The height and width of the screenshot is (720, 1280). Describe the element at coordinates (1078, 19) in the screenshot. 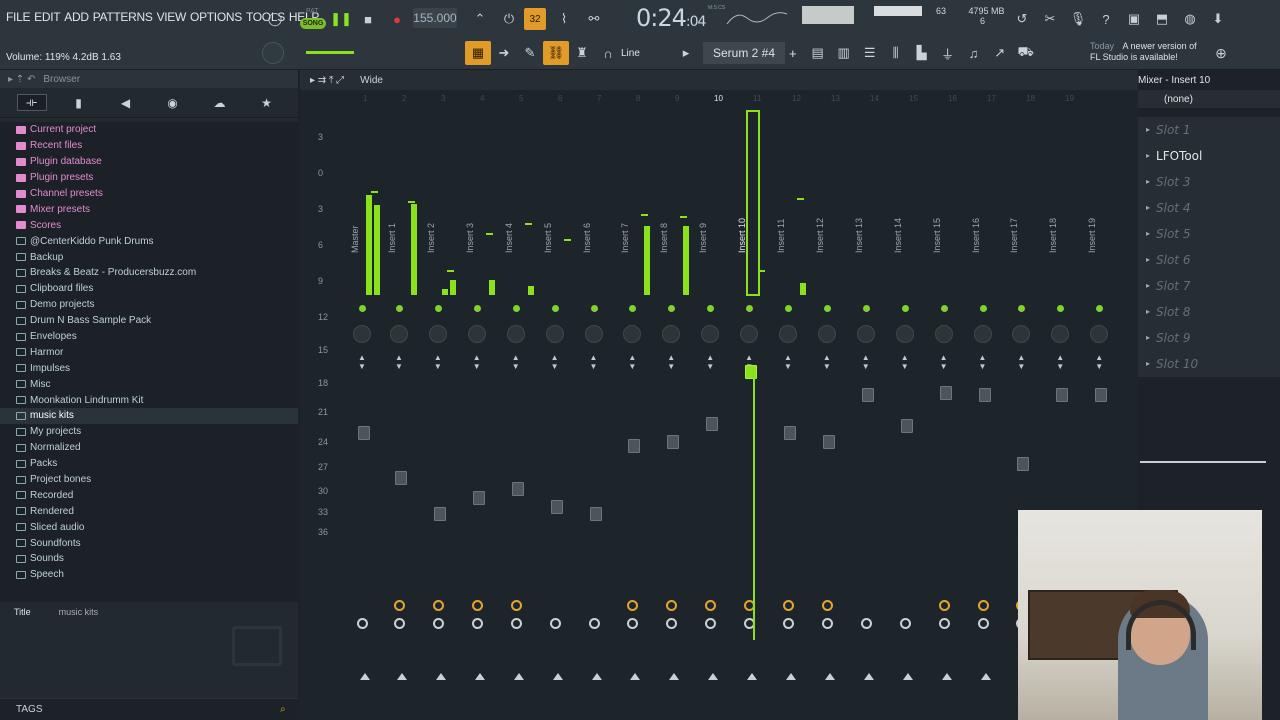

I see `mic-icon: 🎙` at that location.